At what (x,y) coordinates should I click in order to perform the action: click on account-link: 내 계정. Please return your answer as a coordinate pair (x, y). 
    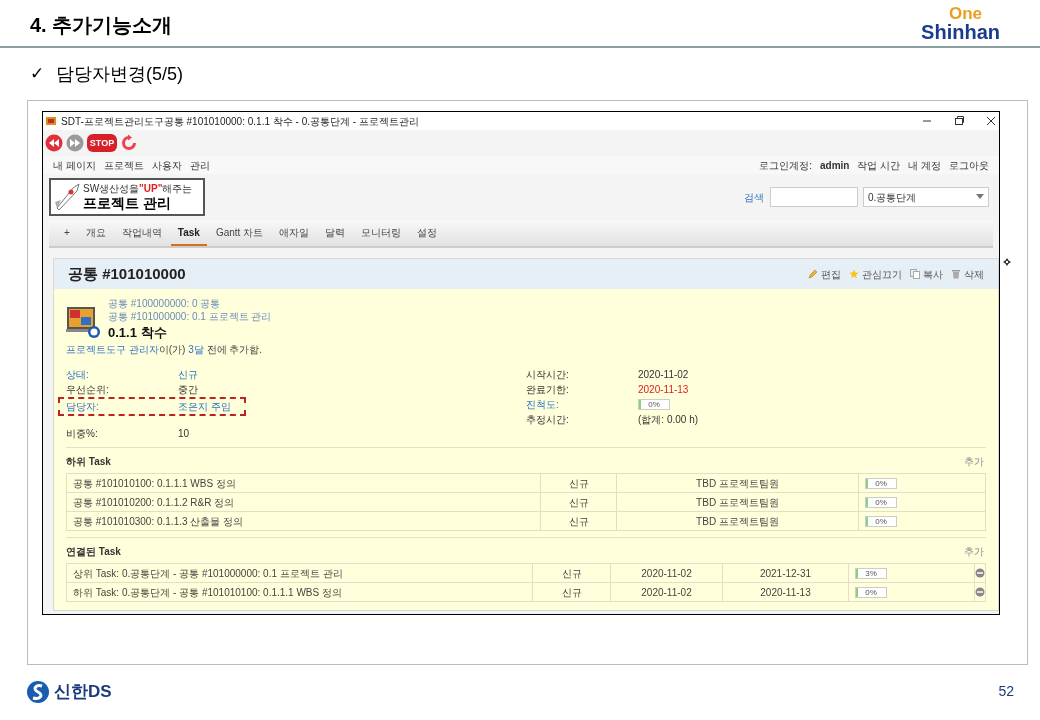
    Looking at the image, I should click on (924, 165).